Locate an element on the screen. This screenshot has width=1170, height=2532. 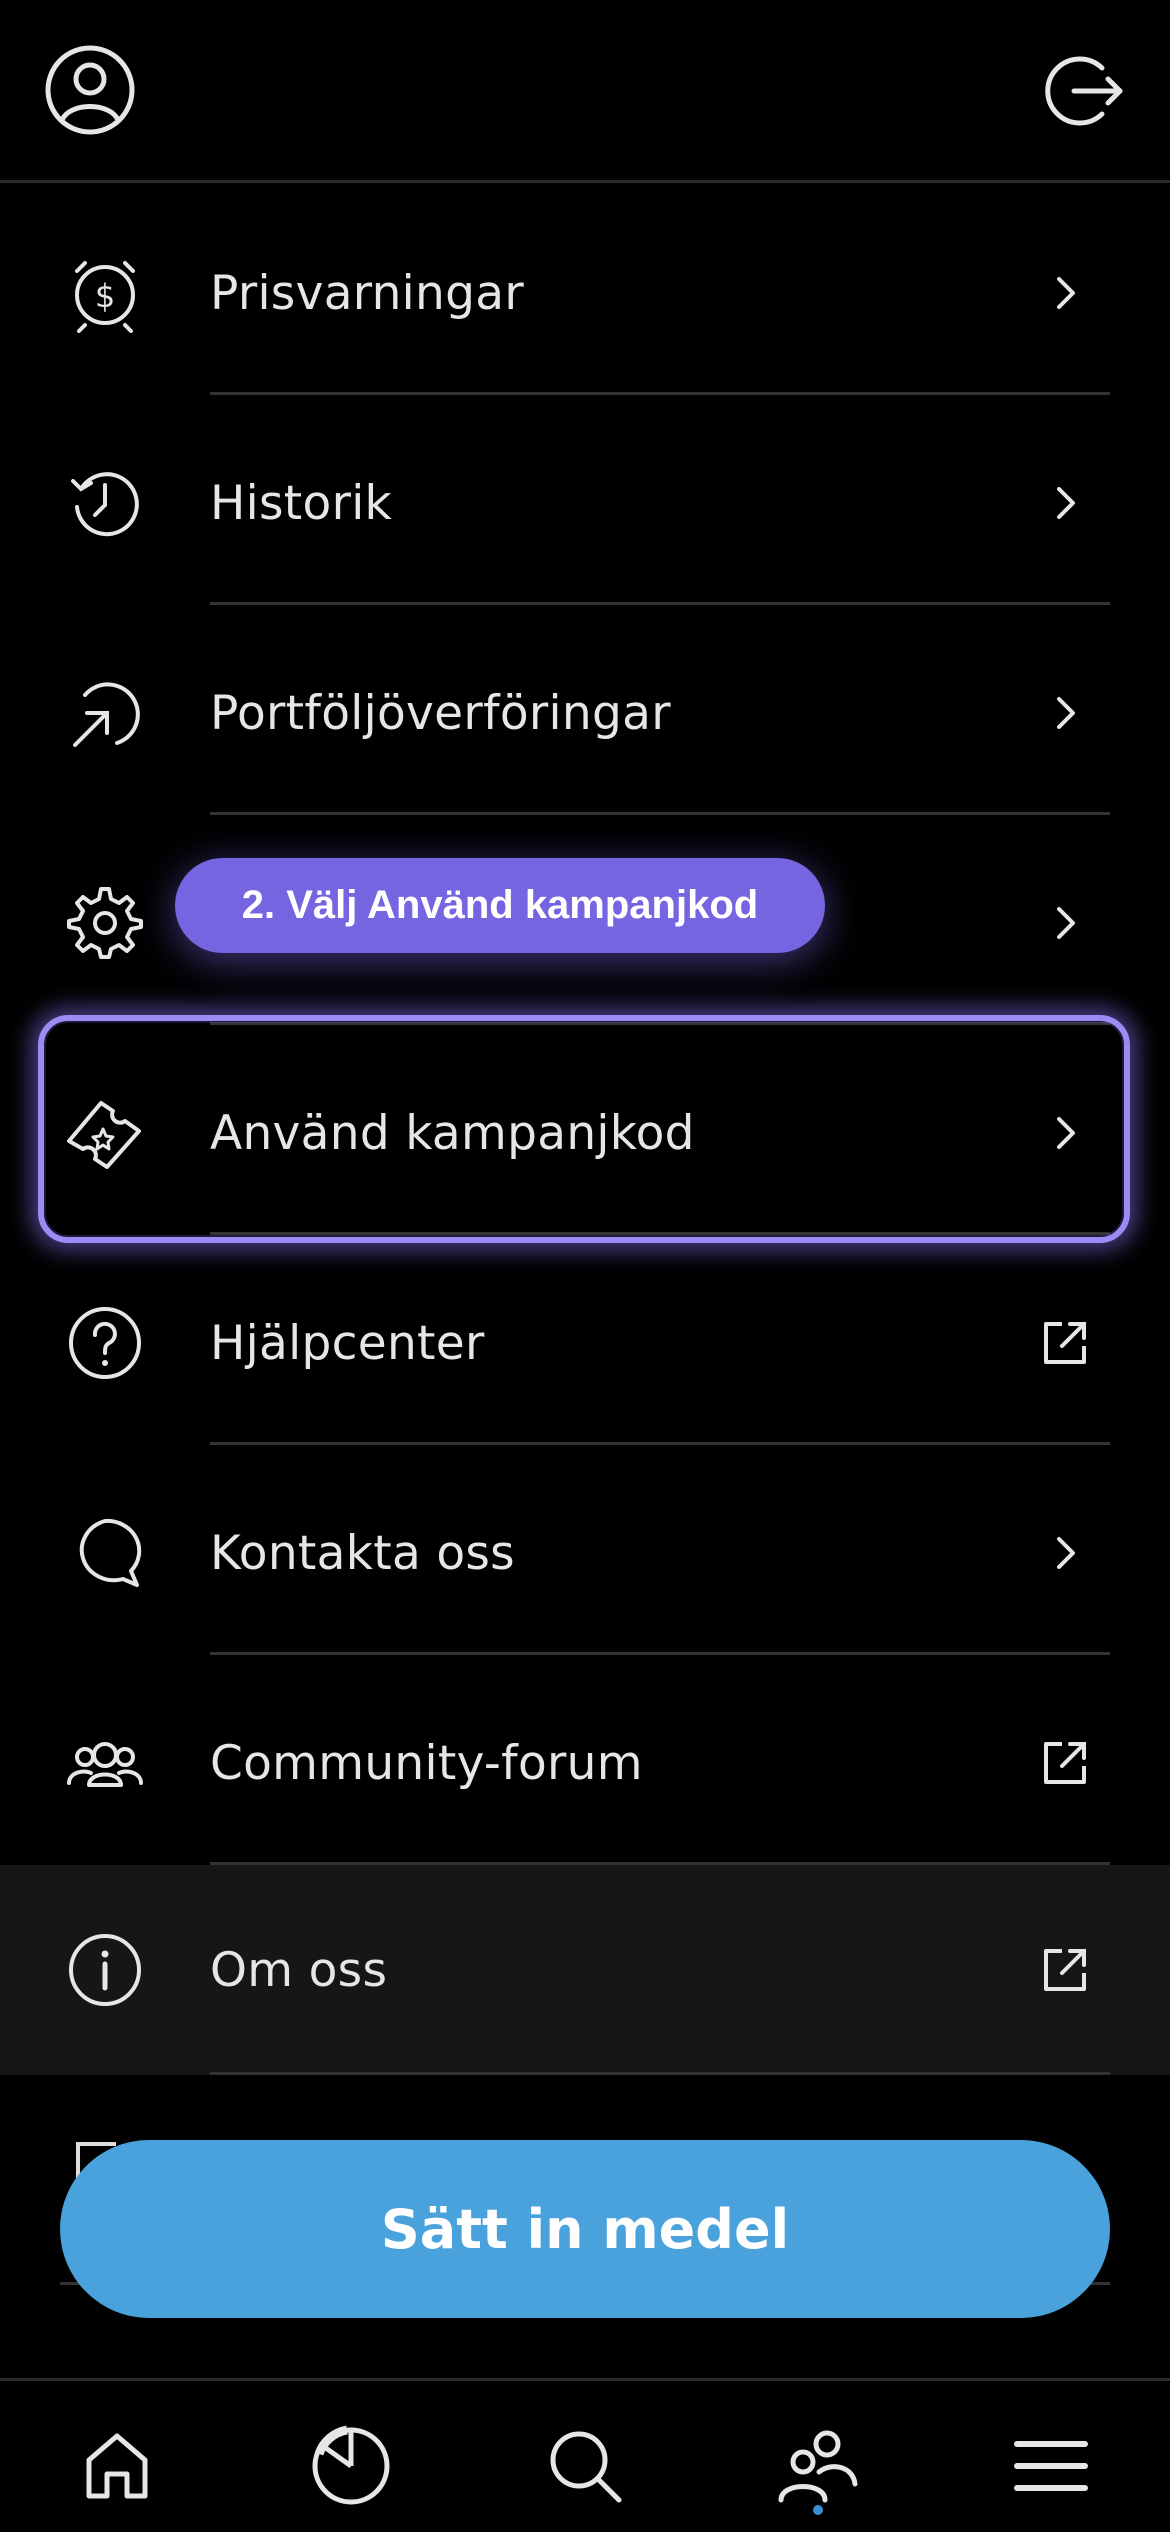
menu-item-label: Kontakta oss is located at coordinates (362, 1553).